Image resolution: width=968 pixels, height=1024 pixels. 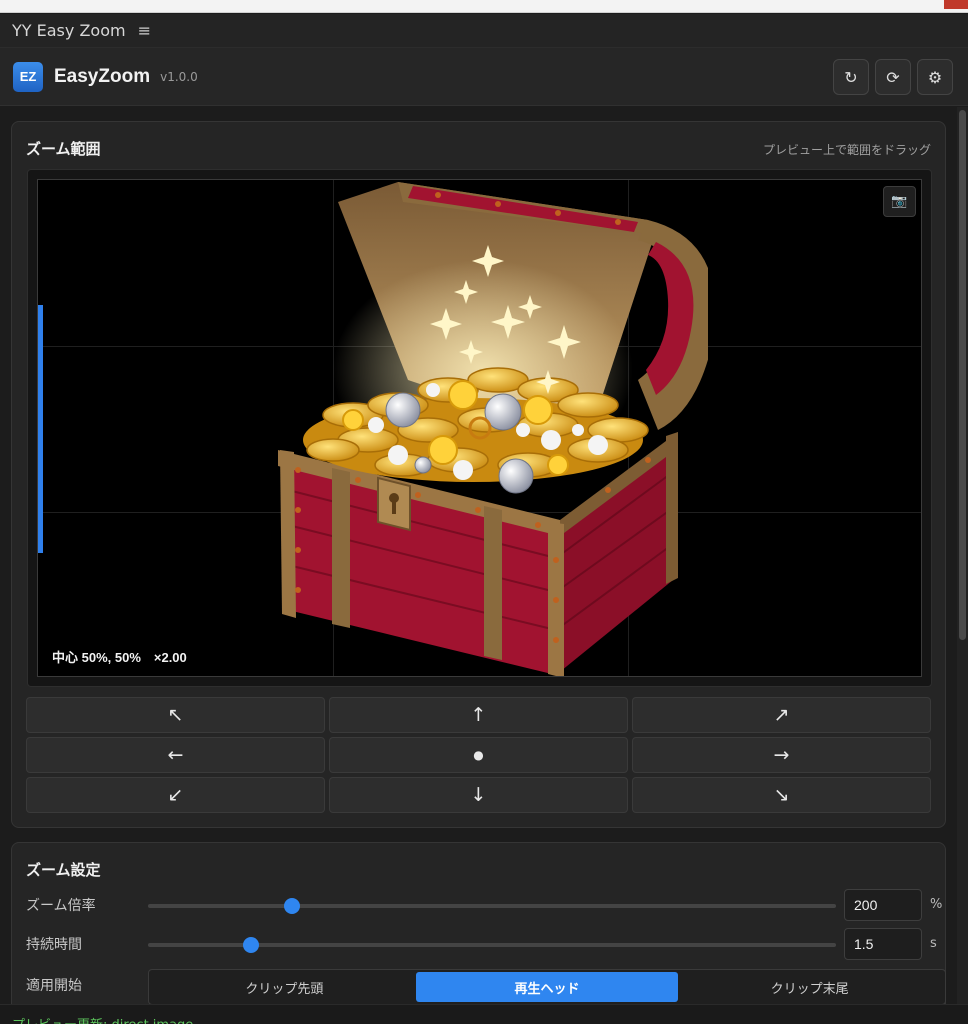 I want to click on settings-button: ⚙, so click(x=935, y=77).